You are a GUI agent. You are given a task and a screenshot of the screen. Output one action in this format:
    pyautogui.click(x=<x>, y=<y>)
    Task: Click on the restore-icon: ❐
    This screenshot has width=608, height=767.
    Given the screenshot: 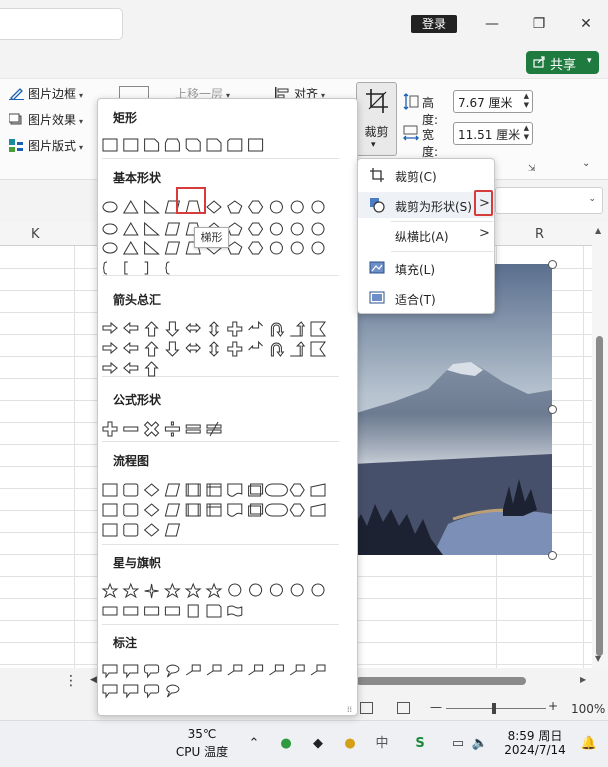 What is the action you would take?
    pyautogui.click(x=539, y=24)
    